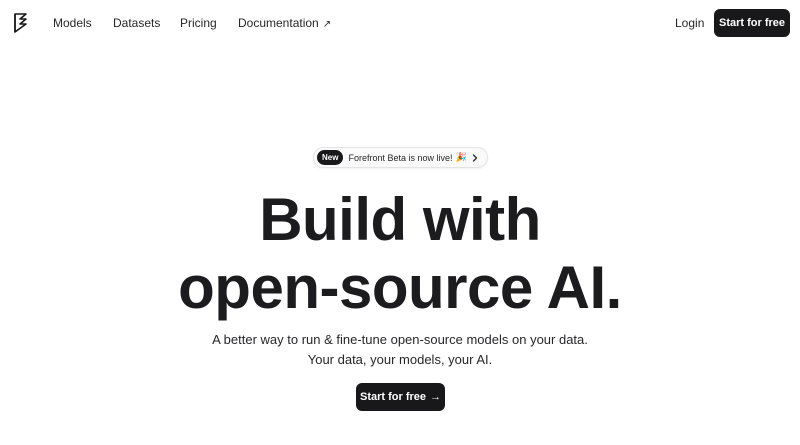 The width and height of the screenshot is (800, 445). Describe the element at coordinates (21, 23) in the screenshot. I see `forefront-logo-icon` at that location.